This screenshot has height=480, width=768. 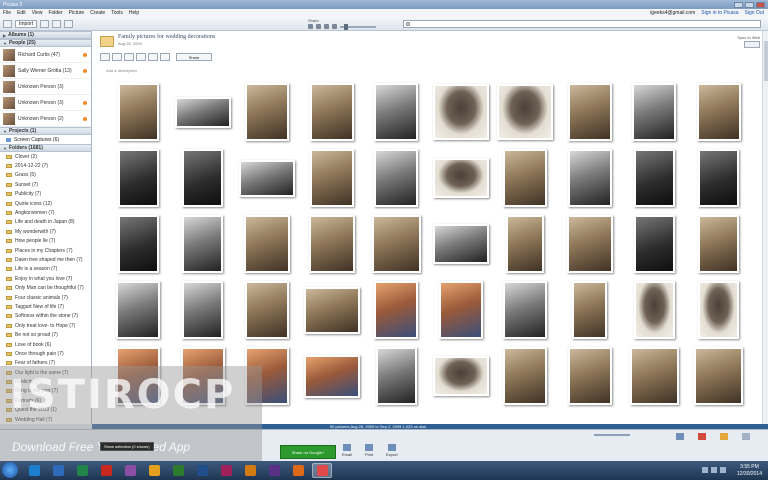 What do you see at coordinates (45, 35) in the screenshot?
I see `albums-section: ▶ Albums (1)` at bounding box center [45, 35].